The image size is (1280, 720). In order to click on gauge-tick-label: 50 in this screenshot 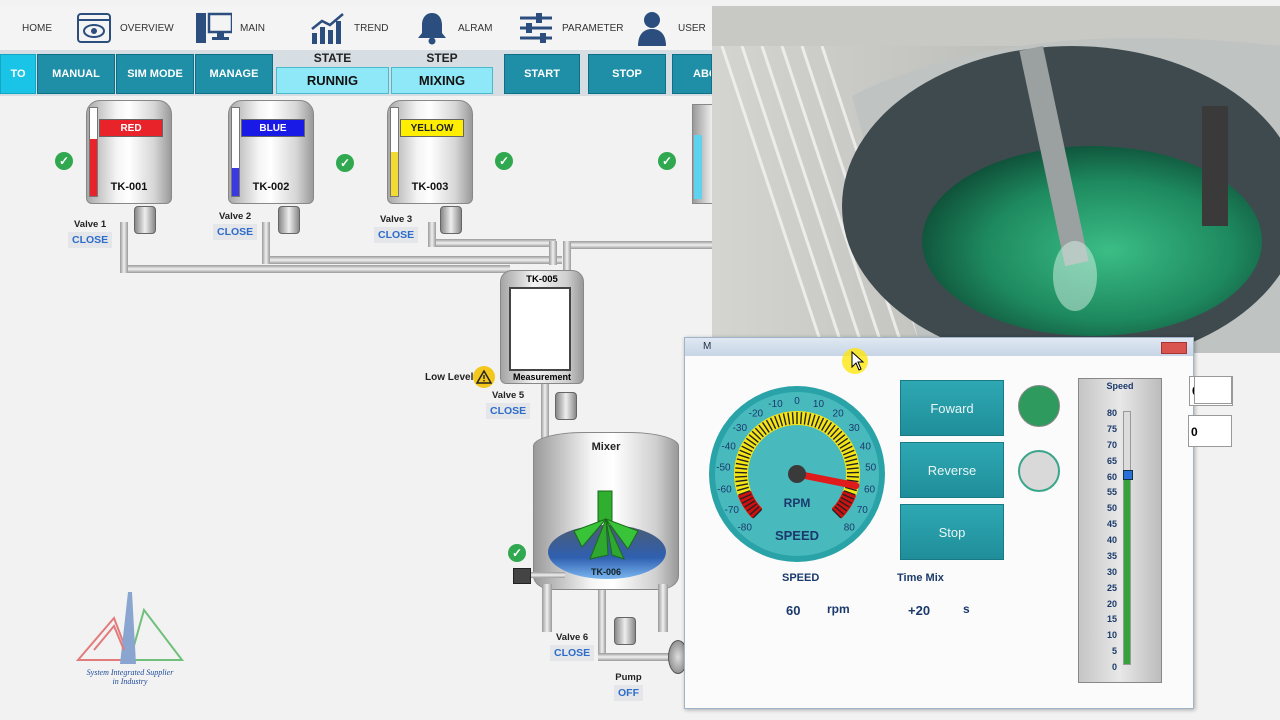, I will do `click(871, 468)`.